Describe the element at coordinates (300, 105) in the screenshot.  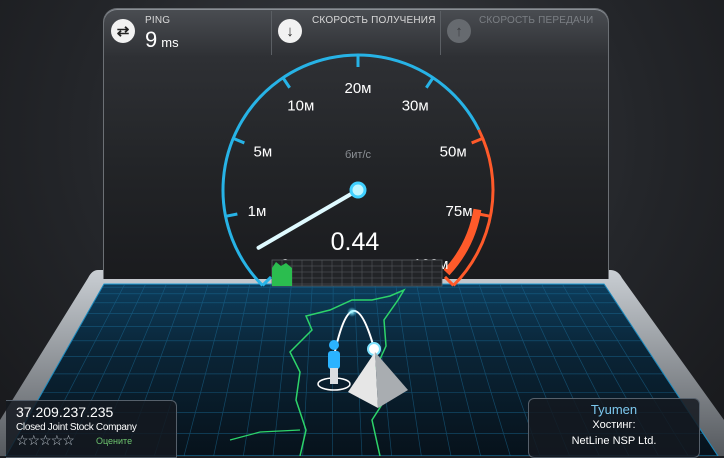
I see `gauge-tick-label: 10м` at that location.